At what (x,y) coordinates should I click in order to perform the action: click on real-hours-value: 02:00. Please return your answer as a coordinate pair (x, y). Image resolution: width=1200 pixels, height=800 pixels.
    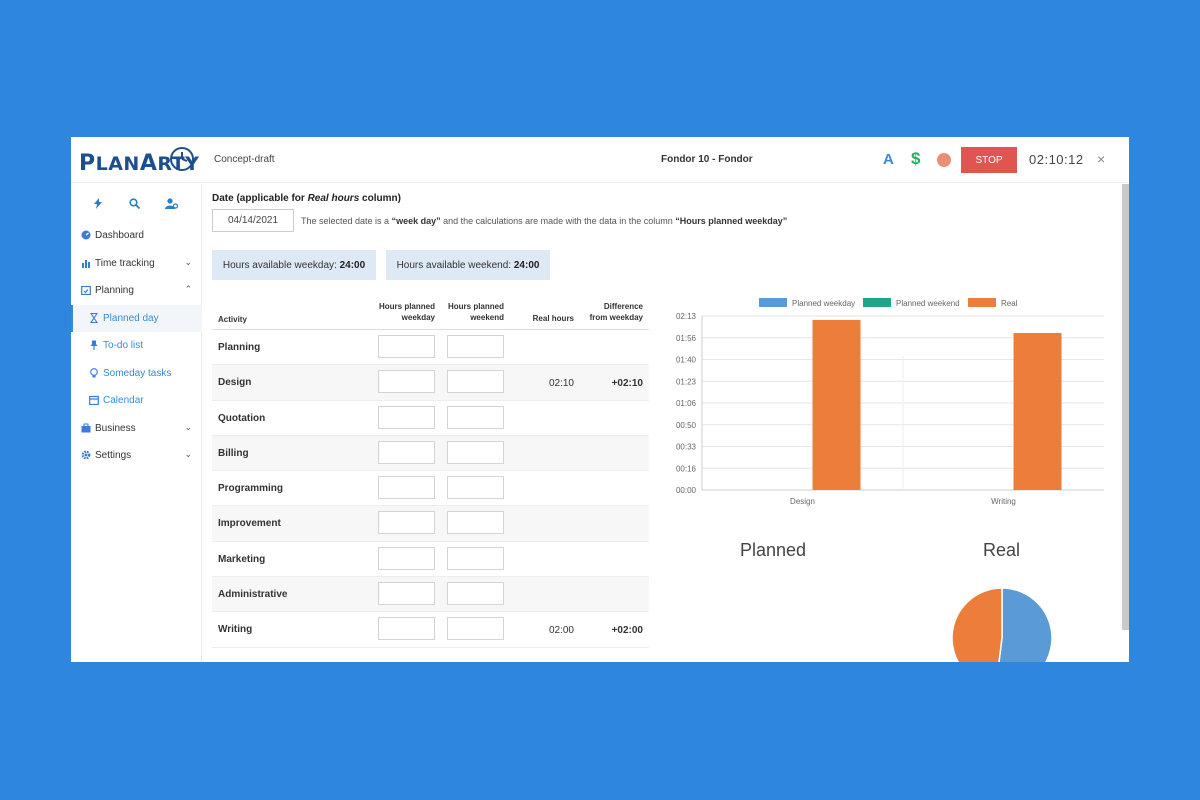
    Looking at the image, I should click on (561, 631).